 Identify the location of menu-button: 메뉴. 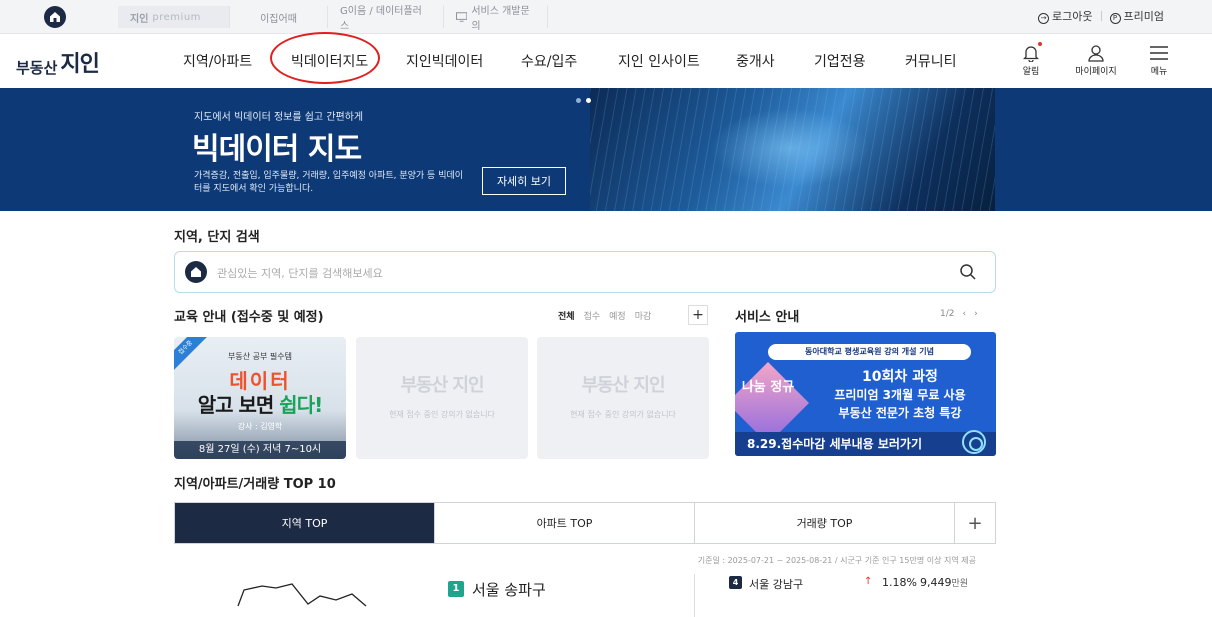
(1159, 60).